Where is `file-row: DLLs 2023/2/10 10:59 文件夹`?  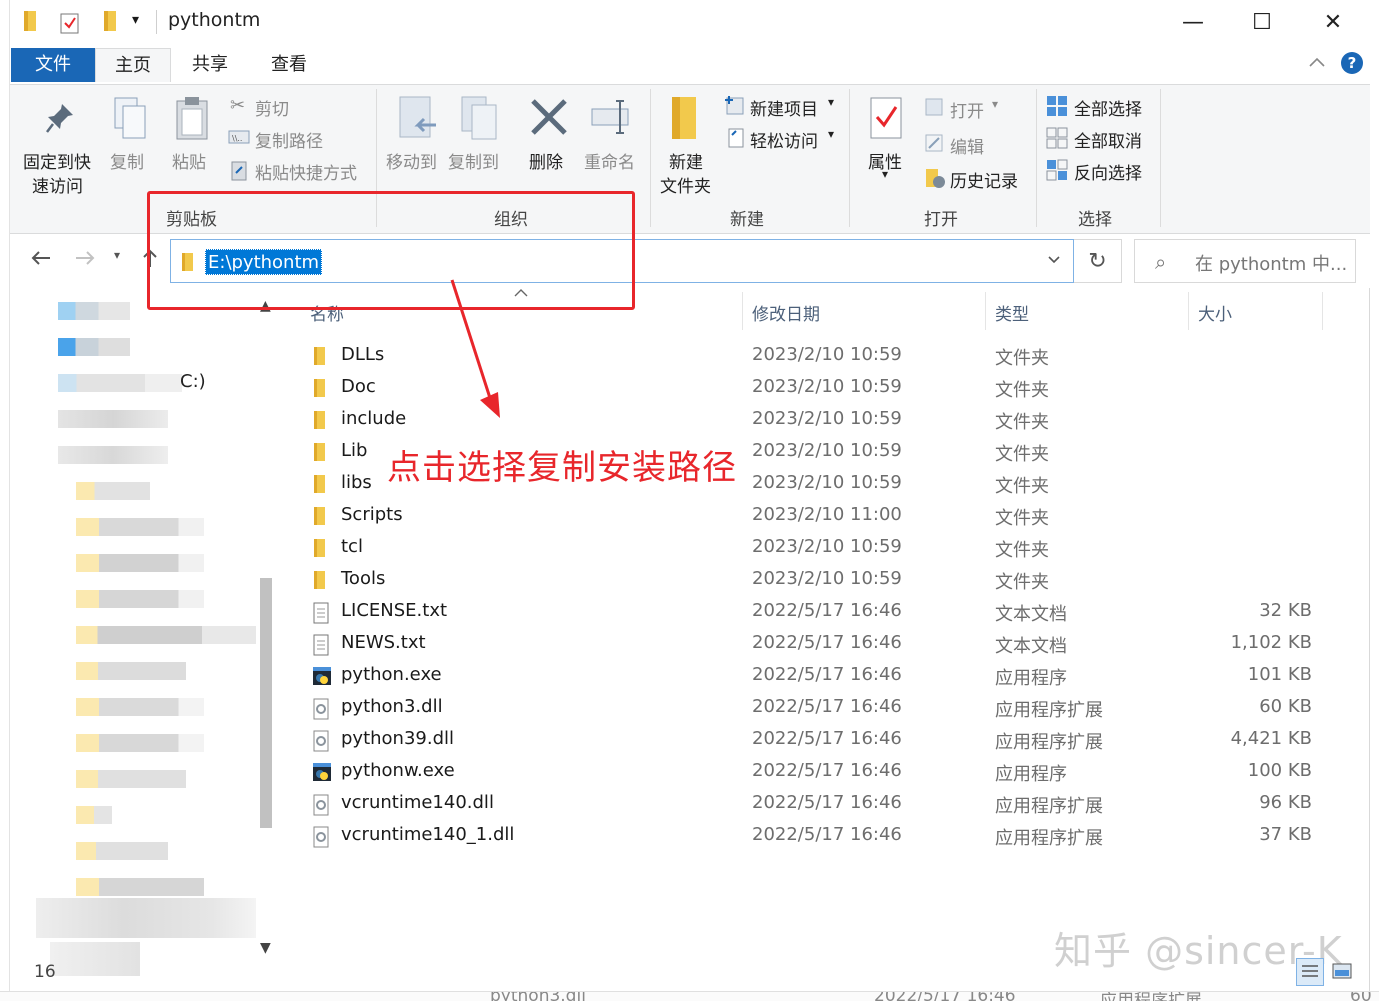 file-row: DLLs 2023/2/10 10:59 文件夹 is located at coordinates (814, 356).